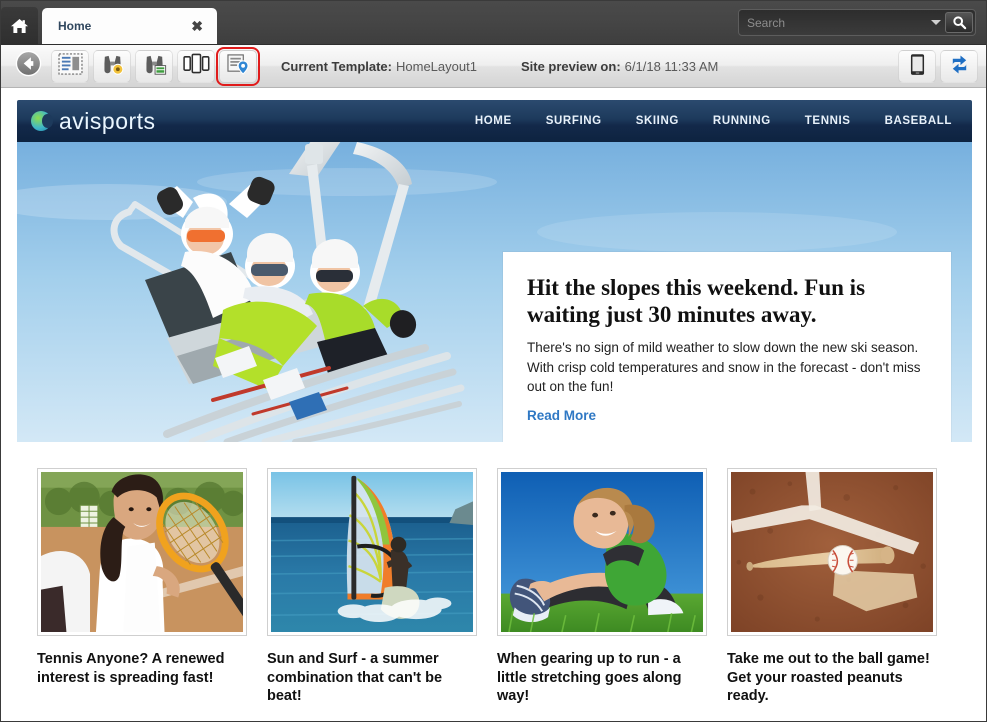 The width and height of the screenshot is (987, 722). What do you see at coordinates (936, 22) in the screenshot?
I see `chevron-down-icon` at bounding box center [936, 22].